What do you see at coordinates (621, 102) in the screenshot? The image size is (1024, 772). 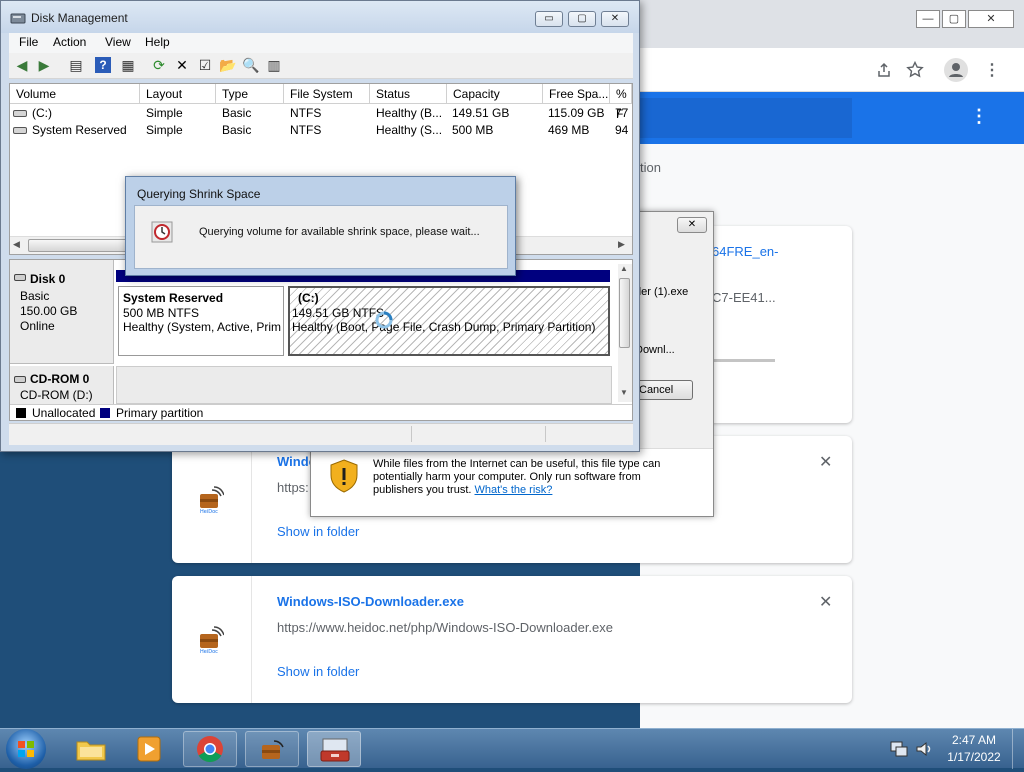 I see `column-header-percent-free: % F` at bounding box center [621, 102].